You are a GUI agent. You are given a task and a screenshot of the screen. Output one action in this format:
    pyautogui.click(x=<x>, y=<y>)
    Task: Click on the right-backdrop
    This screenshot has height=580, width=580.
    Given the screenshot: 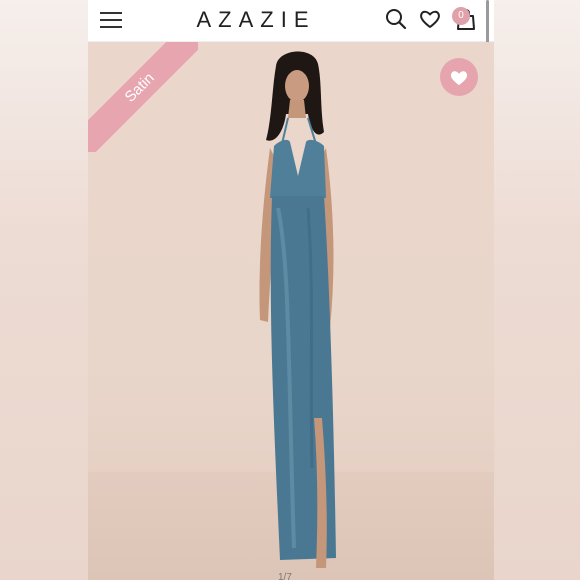 What is the action you would take?
    pyautogui.click(x=537, y=290)
    